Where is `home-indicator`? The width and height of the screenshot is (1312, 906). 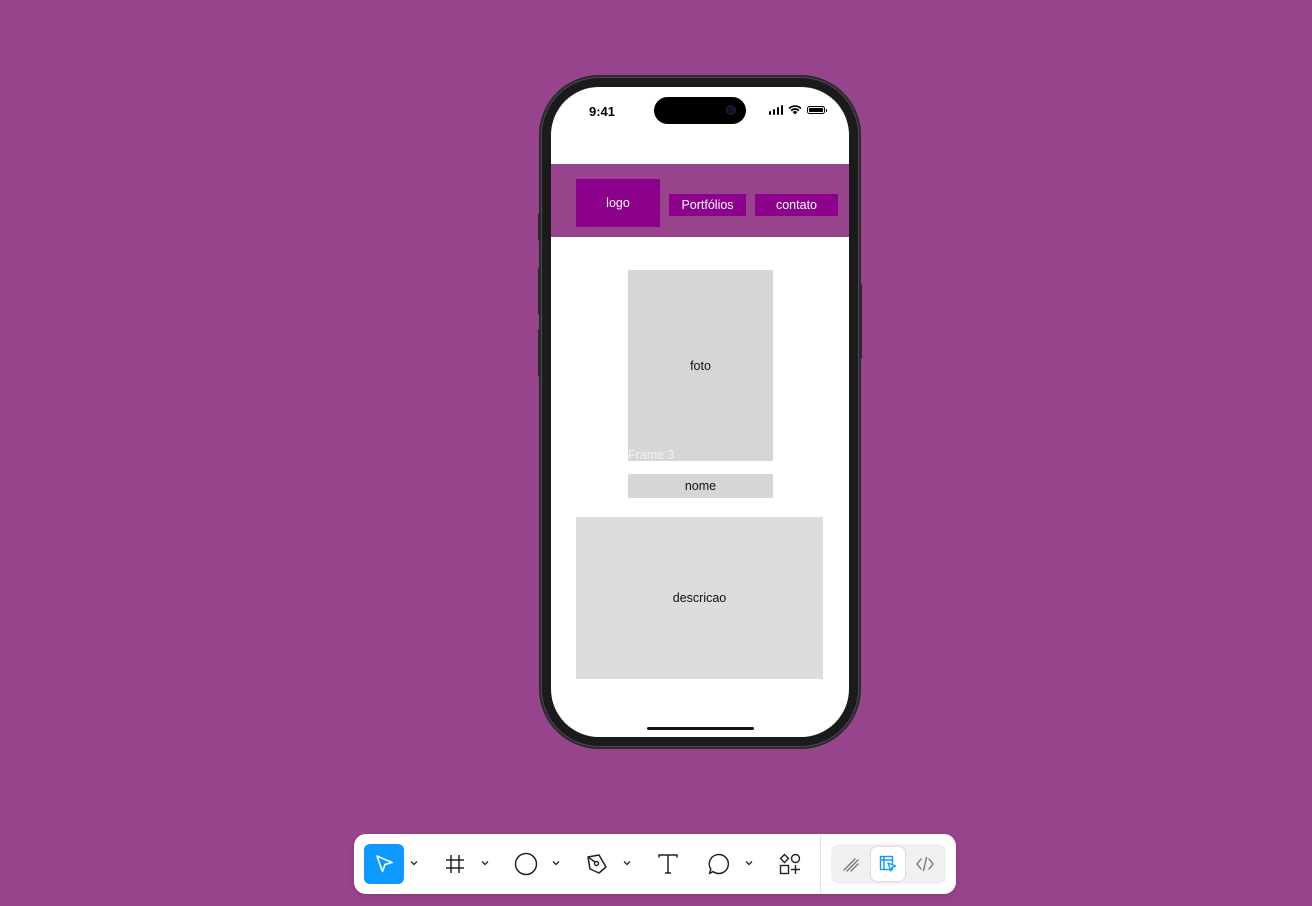
home-indicator is located at coordinates (700, 728).